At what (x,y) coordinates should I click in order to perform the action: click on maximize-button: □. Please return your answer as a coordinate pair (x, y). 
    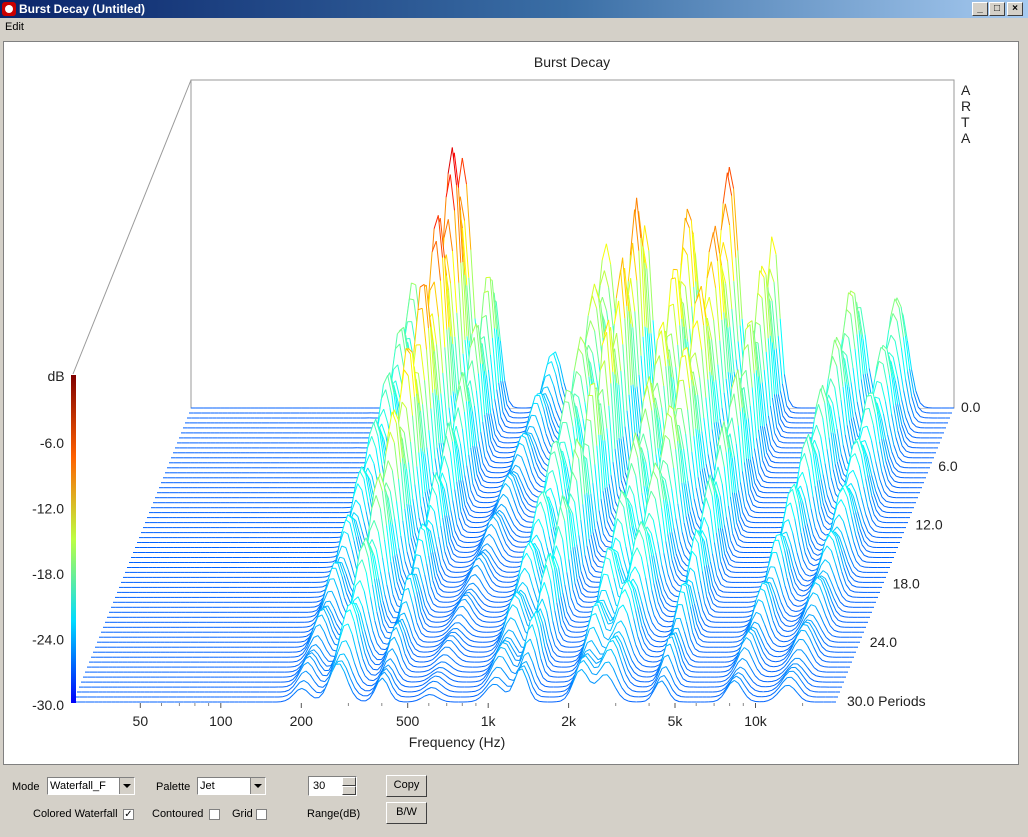
    Looking at the image, I should click on (997, 9).